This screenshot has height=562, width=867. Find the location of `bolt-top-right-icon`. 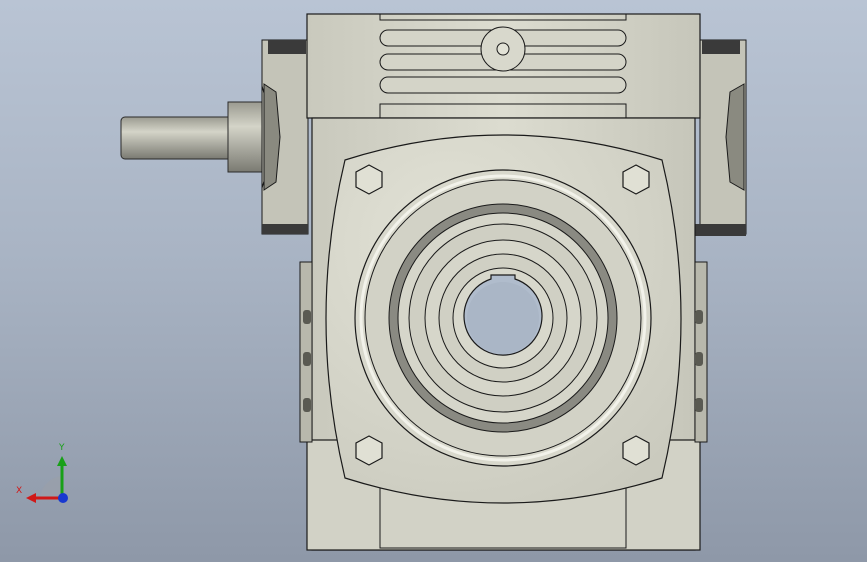

bolt-top-right-icon is located at coordinates (636, 179).